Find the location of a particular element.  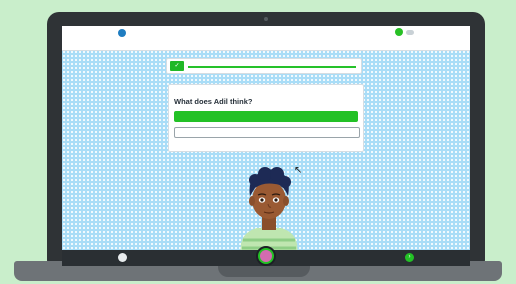

logo is located at coordinates (123, 33).